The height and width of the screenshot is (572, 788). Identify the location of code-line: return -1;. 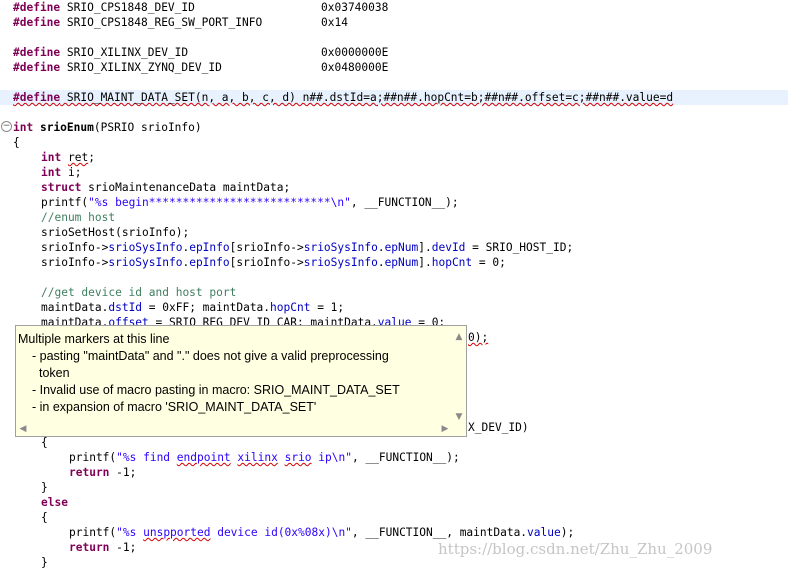
(394, 472).